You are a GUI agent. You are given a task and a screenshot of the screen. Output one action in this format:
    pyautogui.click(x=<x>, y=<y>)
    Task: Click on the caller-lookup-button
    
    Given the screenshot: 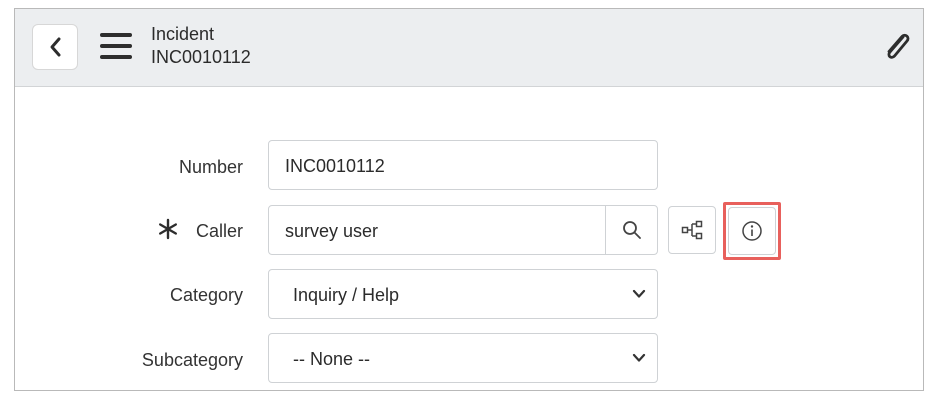 What is the action you would take?
    pyautogui.click(x=631, y=230)
    